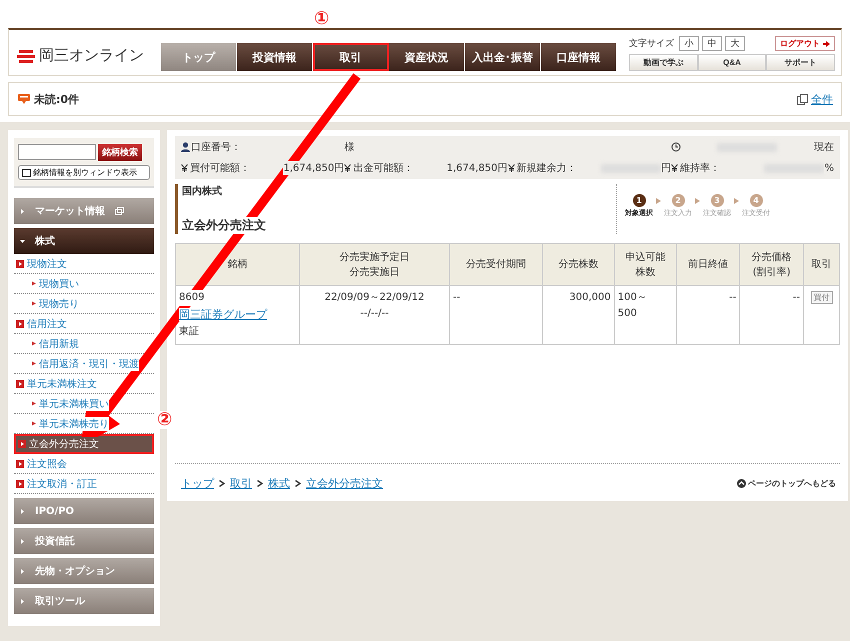 The height and width of the screenshot is (641, 850). I want to click on column-header: 分売実施日, so click(375, 272).